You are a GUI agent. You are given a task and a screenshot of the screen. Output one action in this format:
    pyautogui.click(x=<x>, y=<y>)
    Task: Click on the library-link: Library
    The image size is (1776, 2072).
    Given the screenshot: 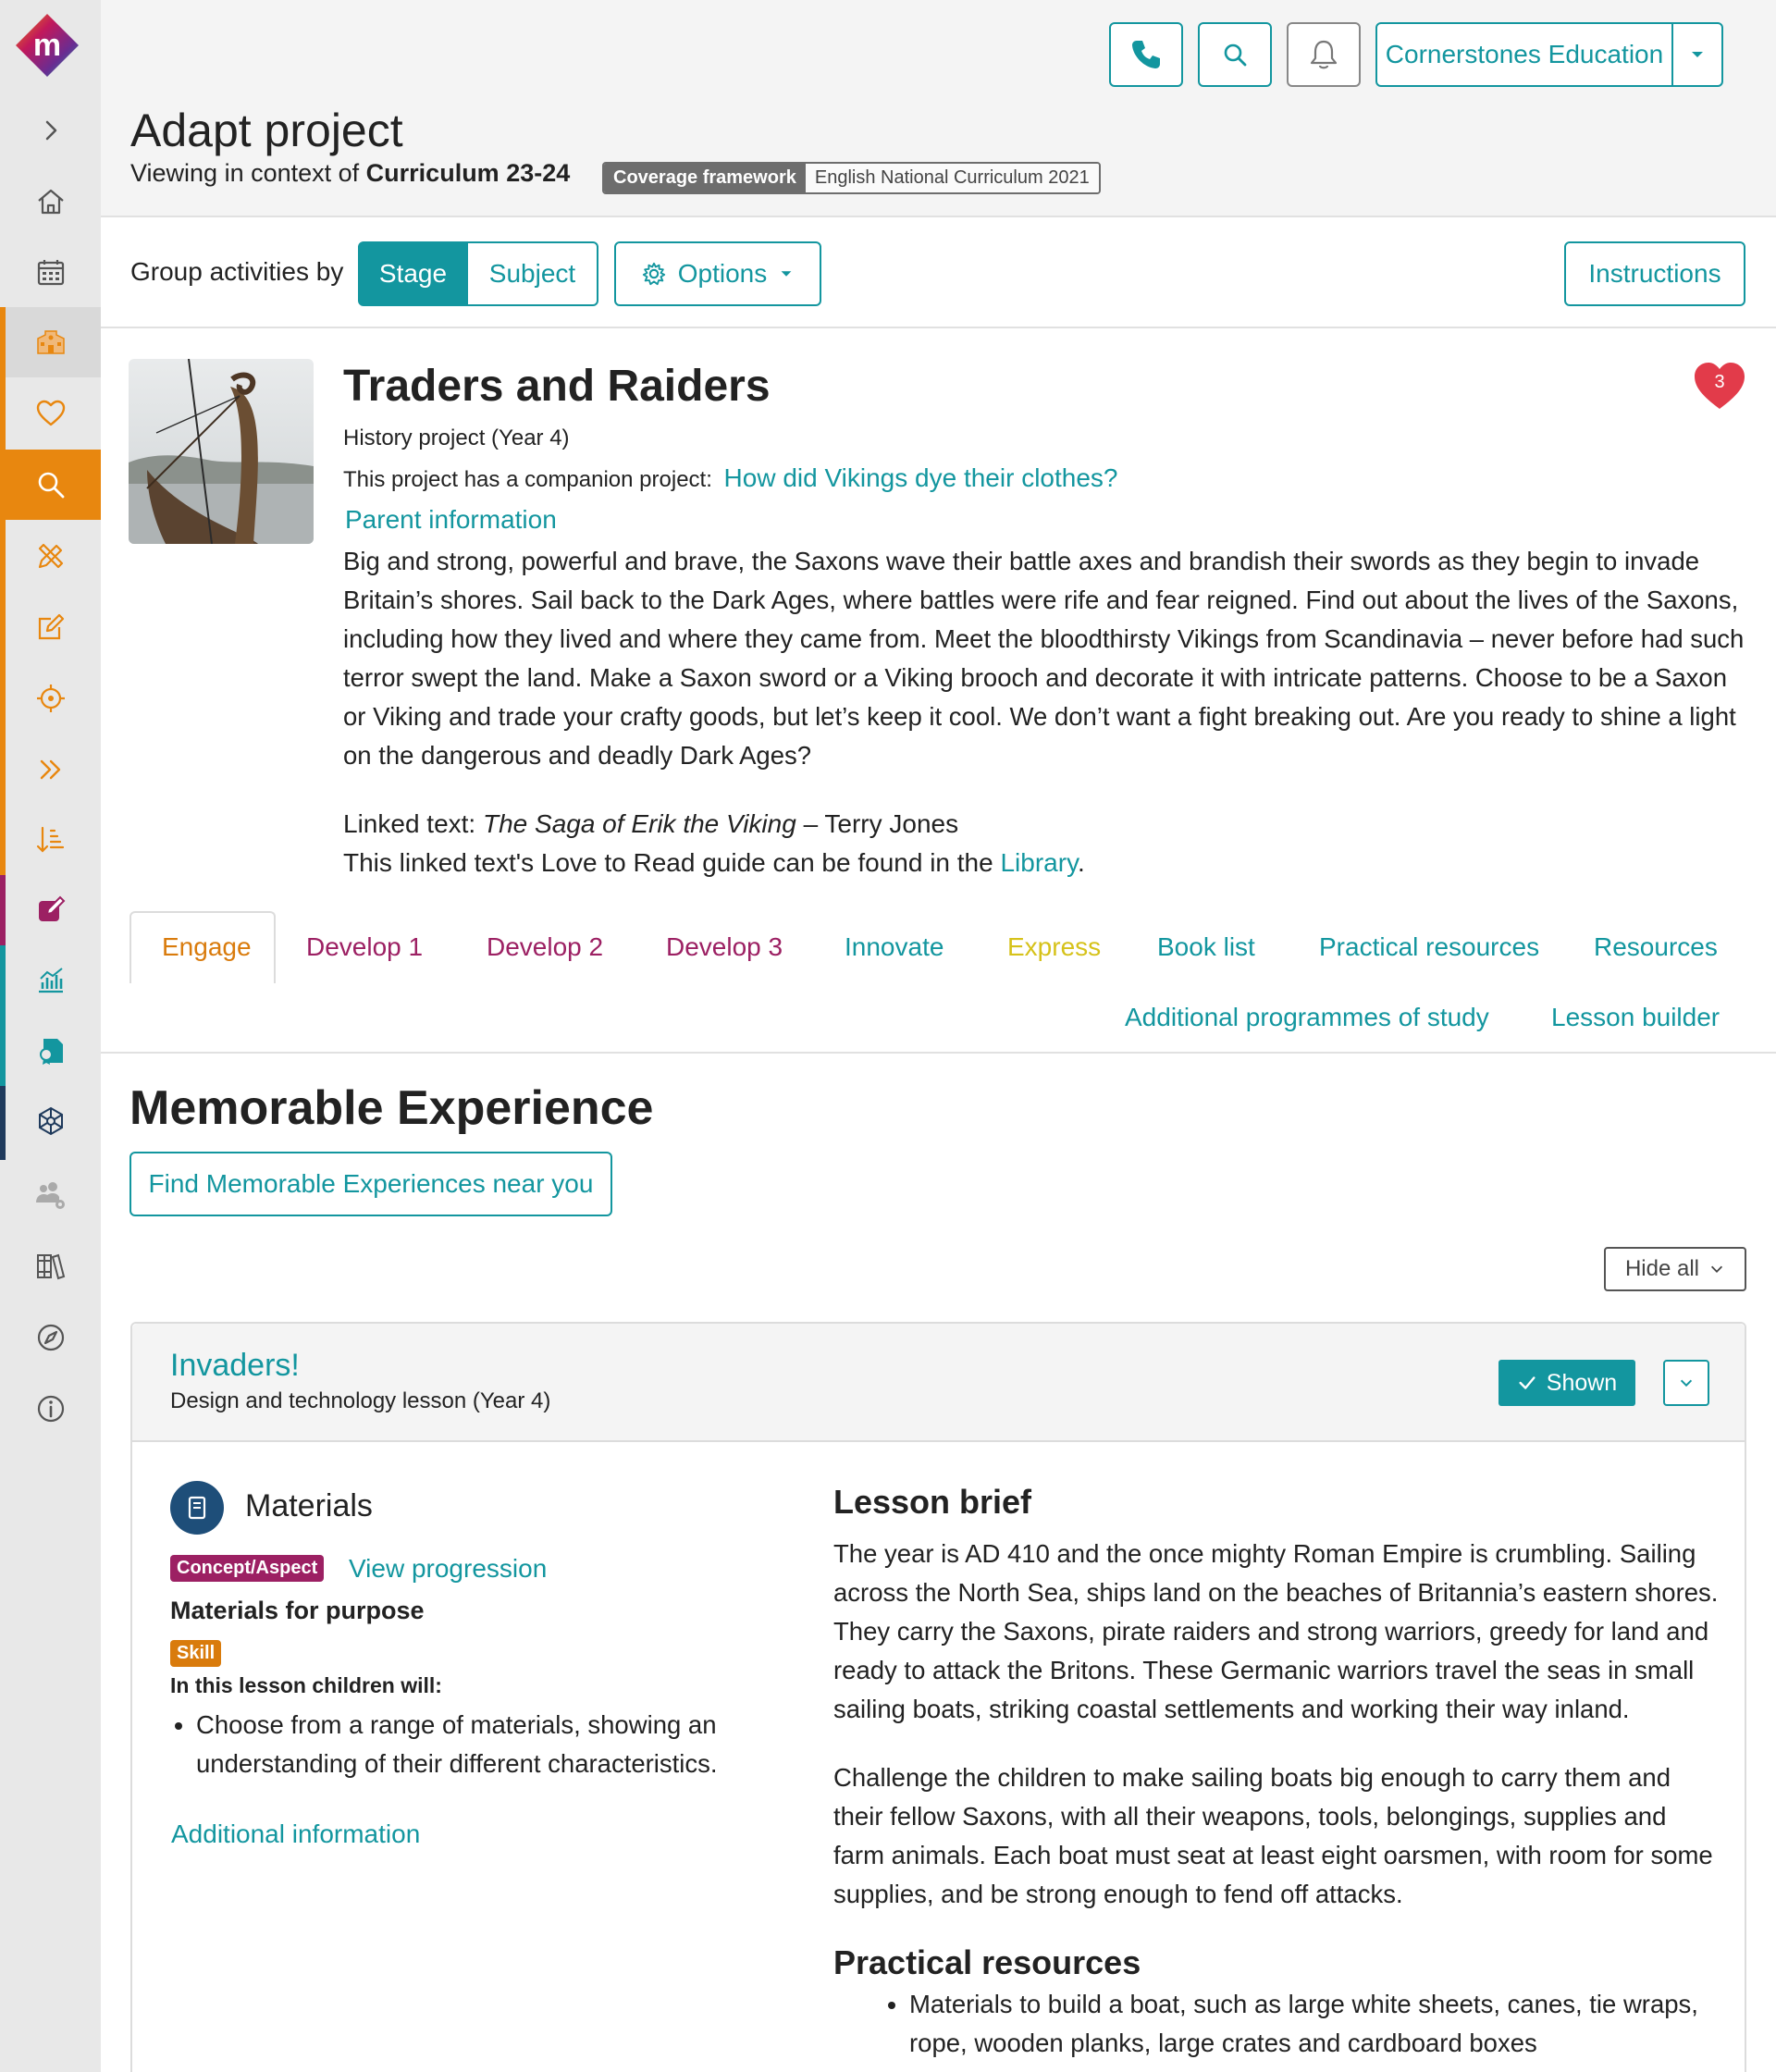 What is the action you would take?
    pyautogui.click(x=1039, y=863)
    